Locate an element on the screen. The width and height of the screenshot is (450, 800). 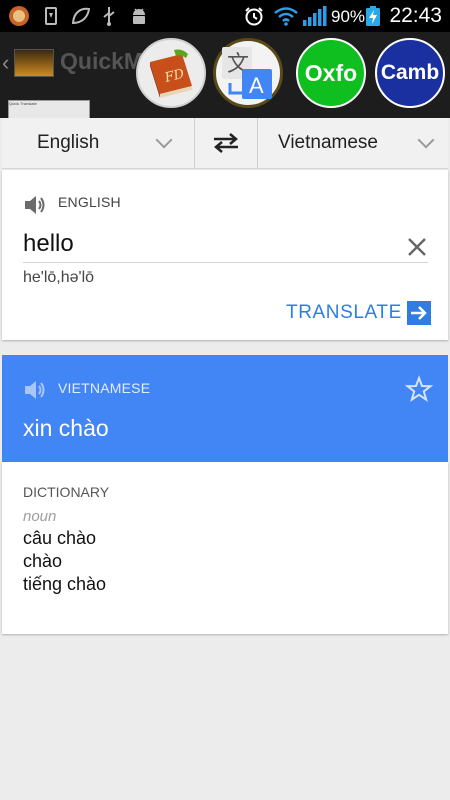
source-speaker-icon is located at coordinates (35, 205).